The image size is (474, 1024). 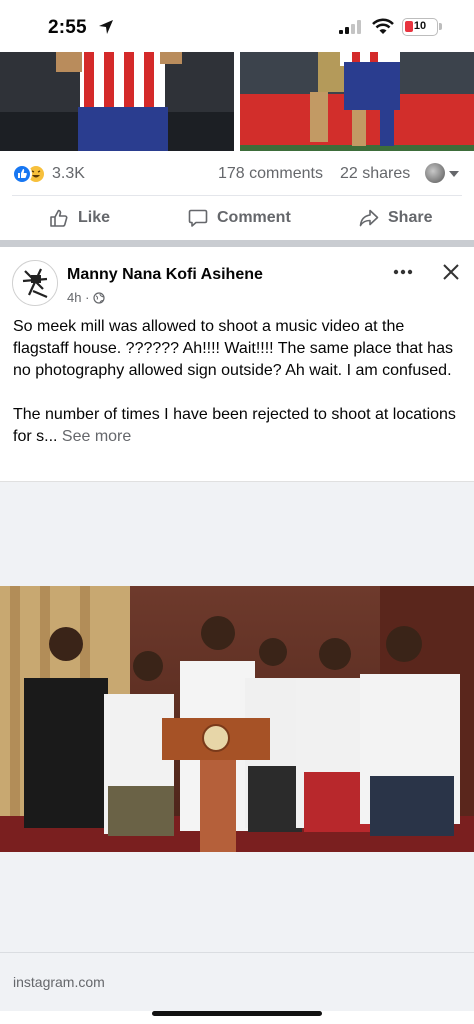 What do you see at coordinates (99, 297) in the screenshot?
I see `globe-icon` at bounding box center [99, 297].